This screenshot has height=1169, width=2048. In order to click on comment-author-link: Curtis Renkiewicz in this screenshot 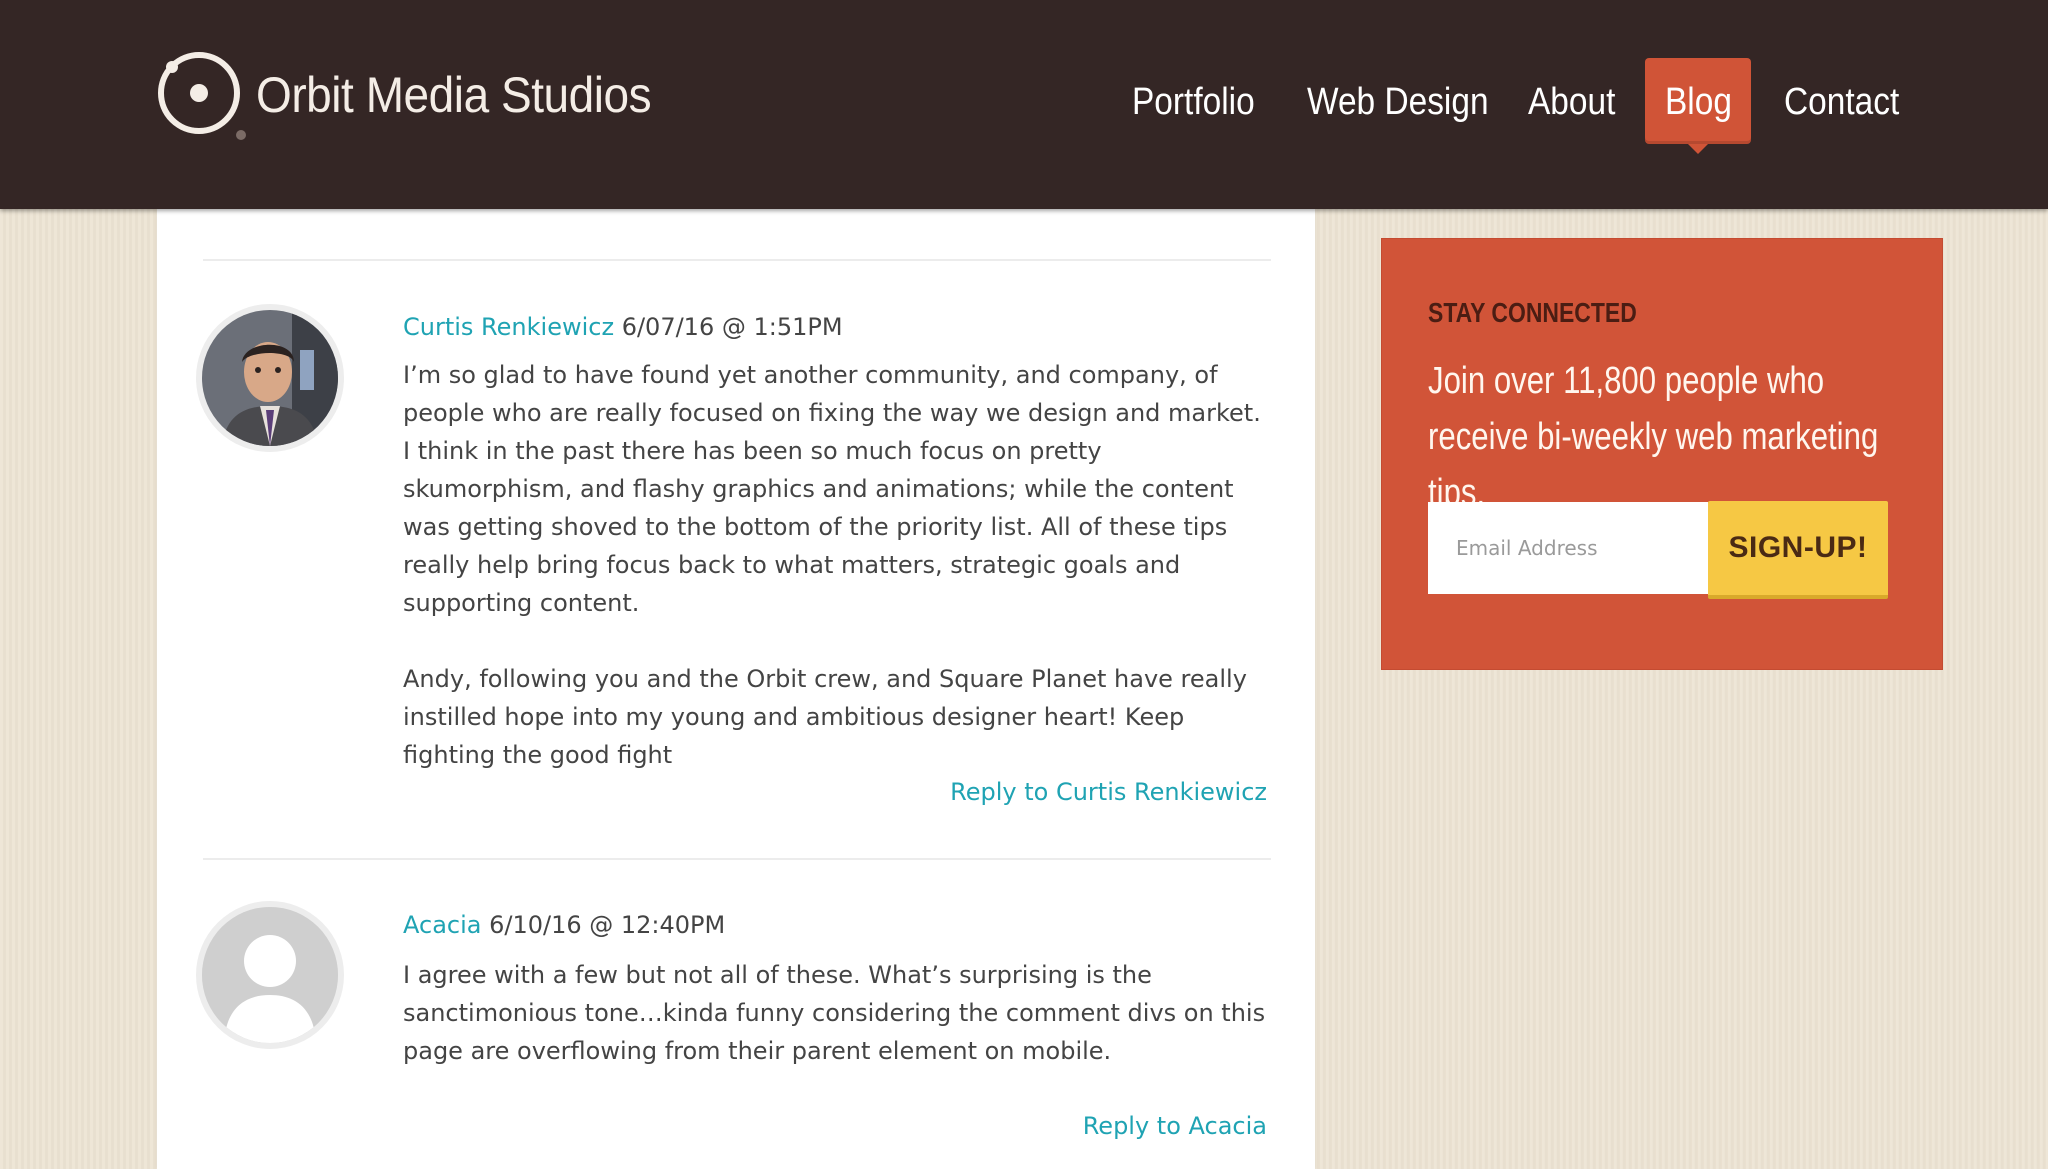, I will do `click(508, 327)`.